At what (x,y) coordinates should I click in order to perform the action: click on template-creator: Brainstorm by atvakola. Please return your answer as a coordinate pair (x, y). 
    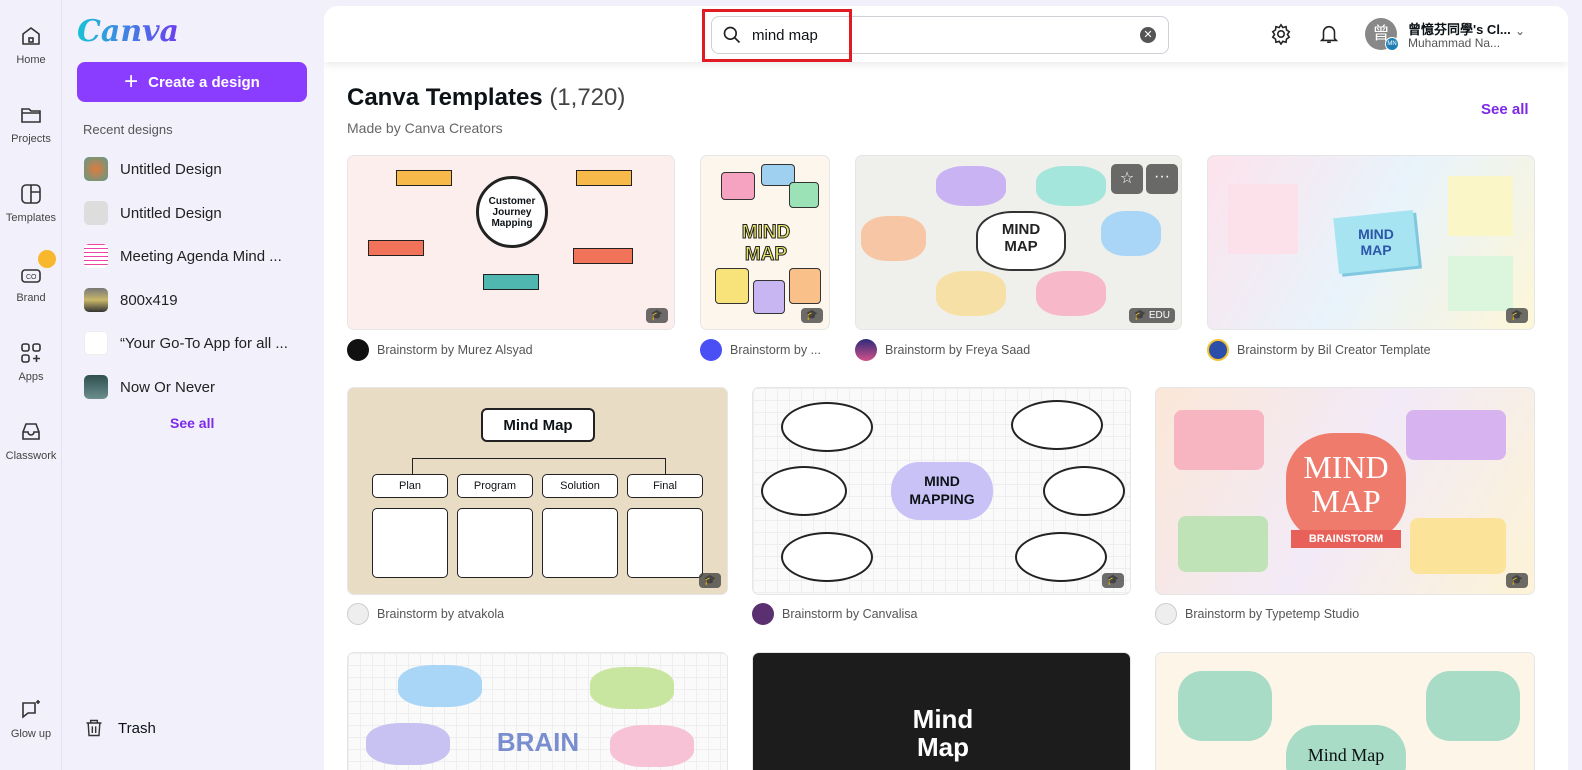
    Looking at the image, I should click on (425, 614).